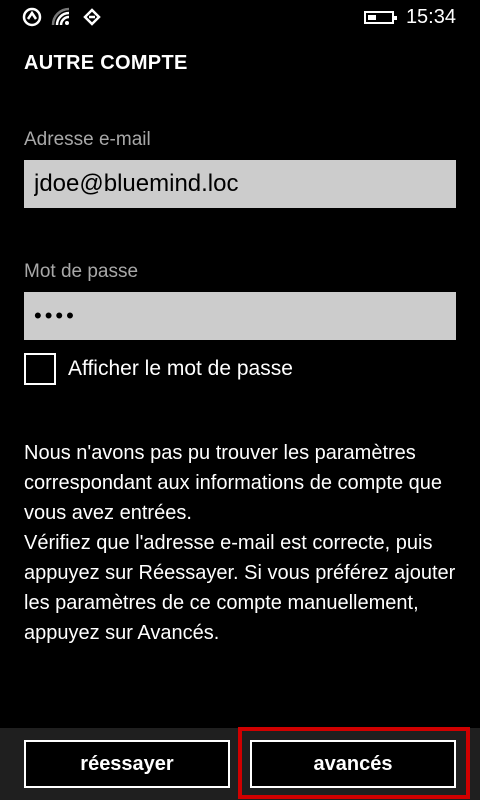 Image resolution: width=480 pixels, height=800 pixels. What do you see at coordinates (40, 369) in the screenshot?
I see `show-password-checkbox` at bounding box center [40, 369].